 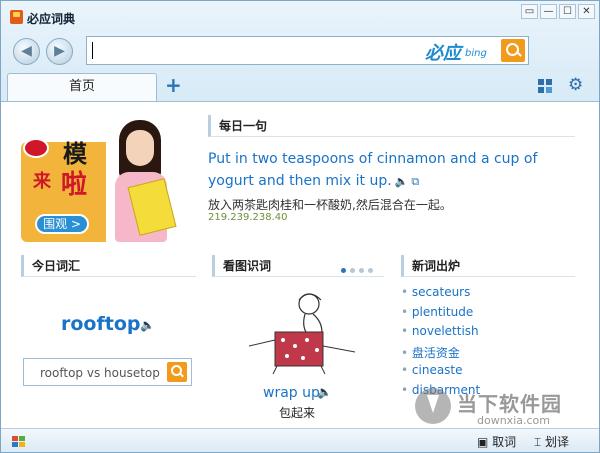 I want to click on promo-photo, so click(x=142, y=182).